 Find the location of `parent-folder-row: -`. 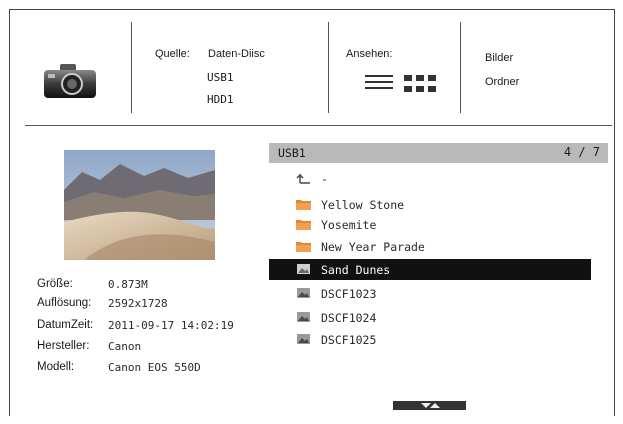

parent-folder-row: - is located at coordinates (430, 178).